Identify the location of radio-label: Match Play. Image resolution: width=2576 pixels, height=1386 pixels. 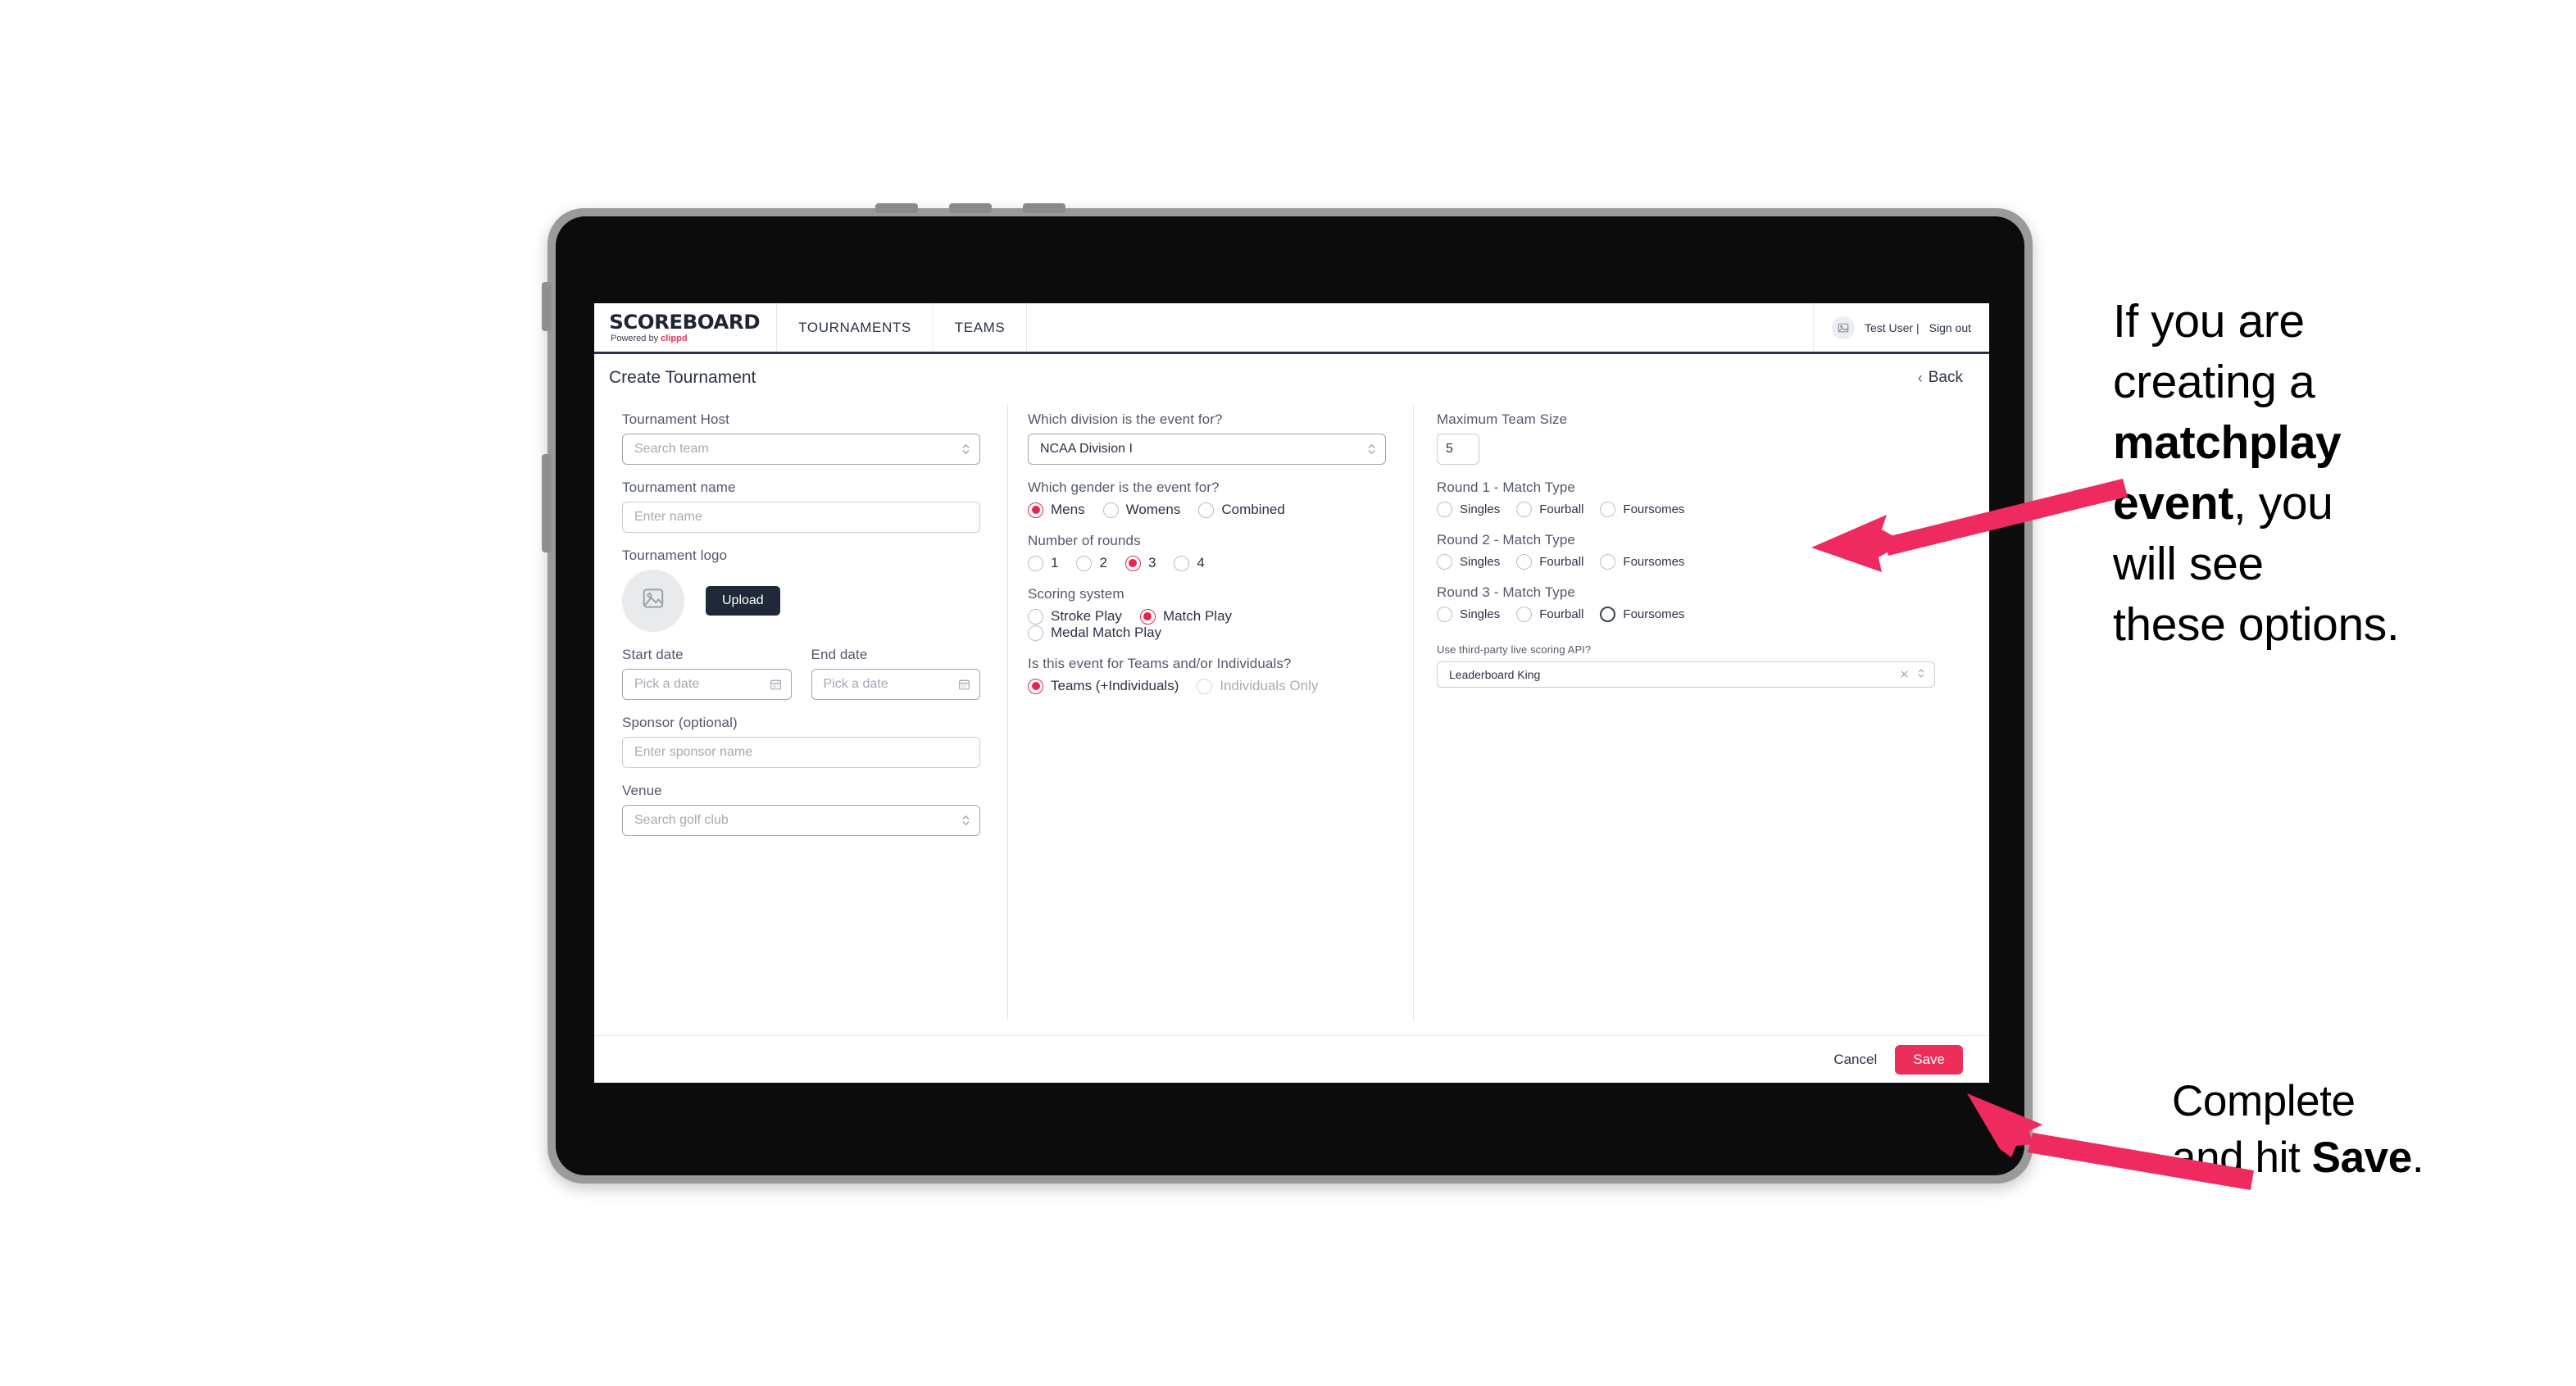
(1197, 616).